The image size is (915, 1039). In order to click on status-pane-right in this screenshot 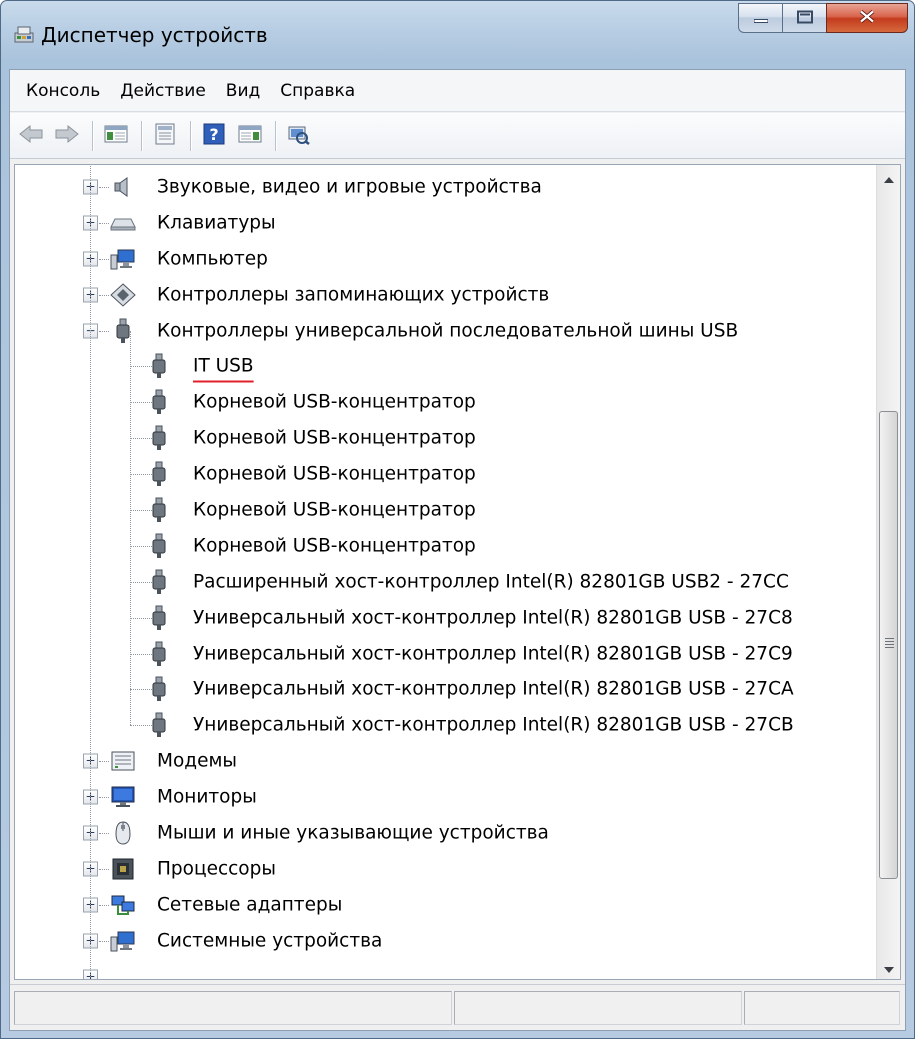, I will do `click(822, 1008)`.